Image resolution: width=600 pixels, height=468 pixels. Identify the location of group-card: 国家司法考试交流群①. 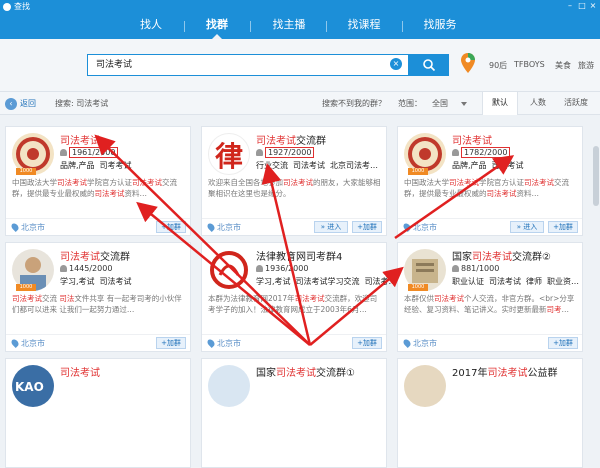
(294, 413).